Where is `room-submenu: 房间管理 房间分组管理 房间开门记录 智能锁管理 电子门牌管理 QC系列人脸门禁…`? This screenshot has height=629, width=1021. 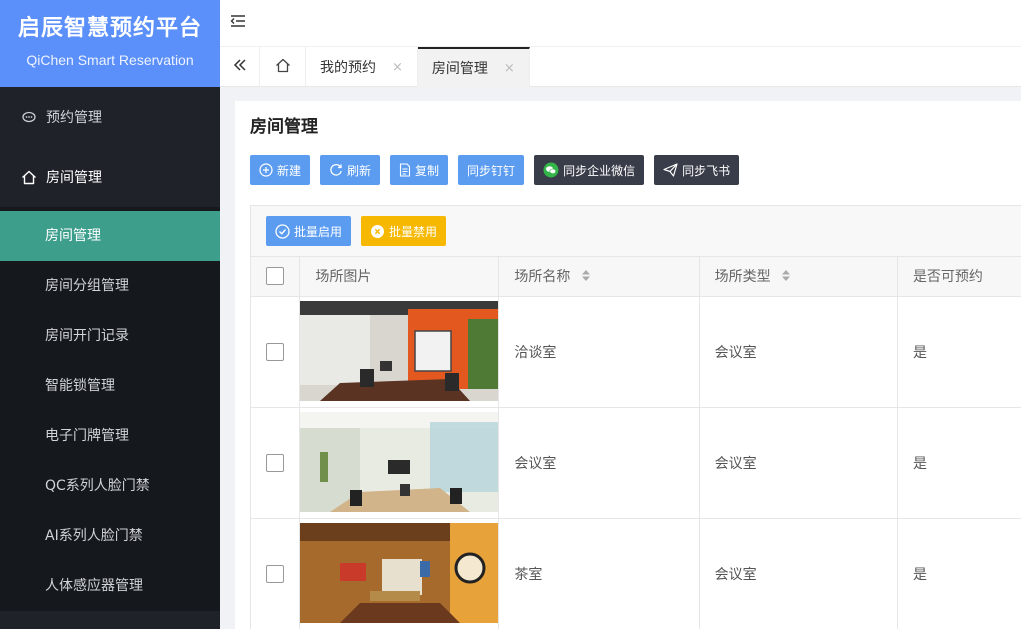 room-submenu: 房间管理 房间分组管理 房间开门记录 智能锁管理 电子门牌管理 QC系列人脸门禁… is located at coordinates (110, 409).